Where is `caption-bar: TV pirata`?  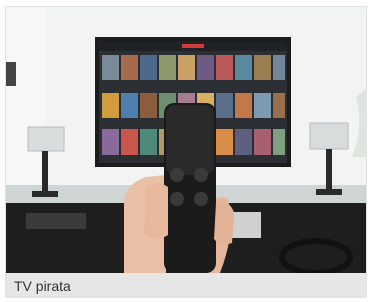
caption-bar: TV pirata is located at coordinates (186, 285).